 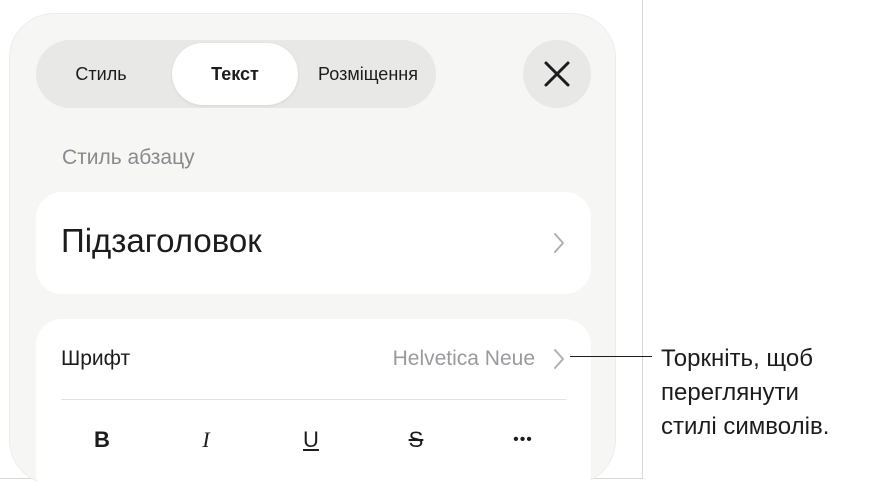 I want to click on callout-line, so click(x=611, y=356).